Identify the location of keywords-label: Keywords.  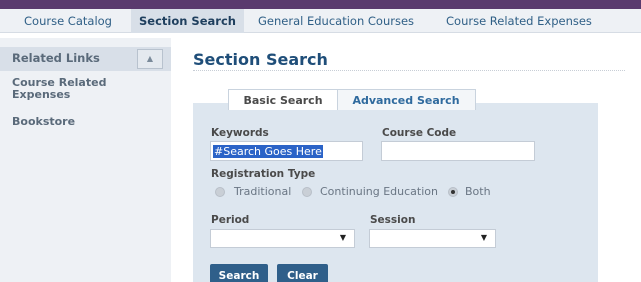
(240, 133).